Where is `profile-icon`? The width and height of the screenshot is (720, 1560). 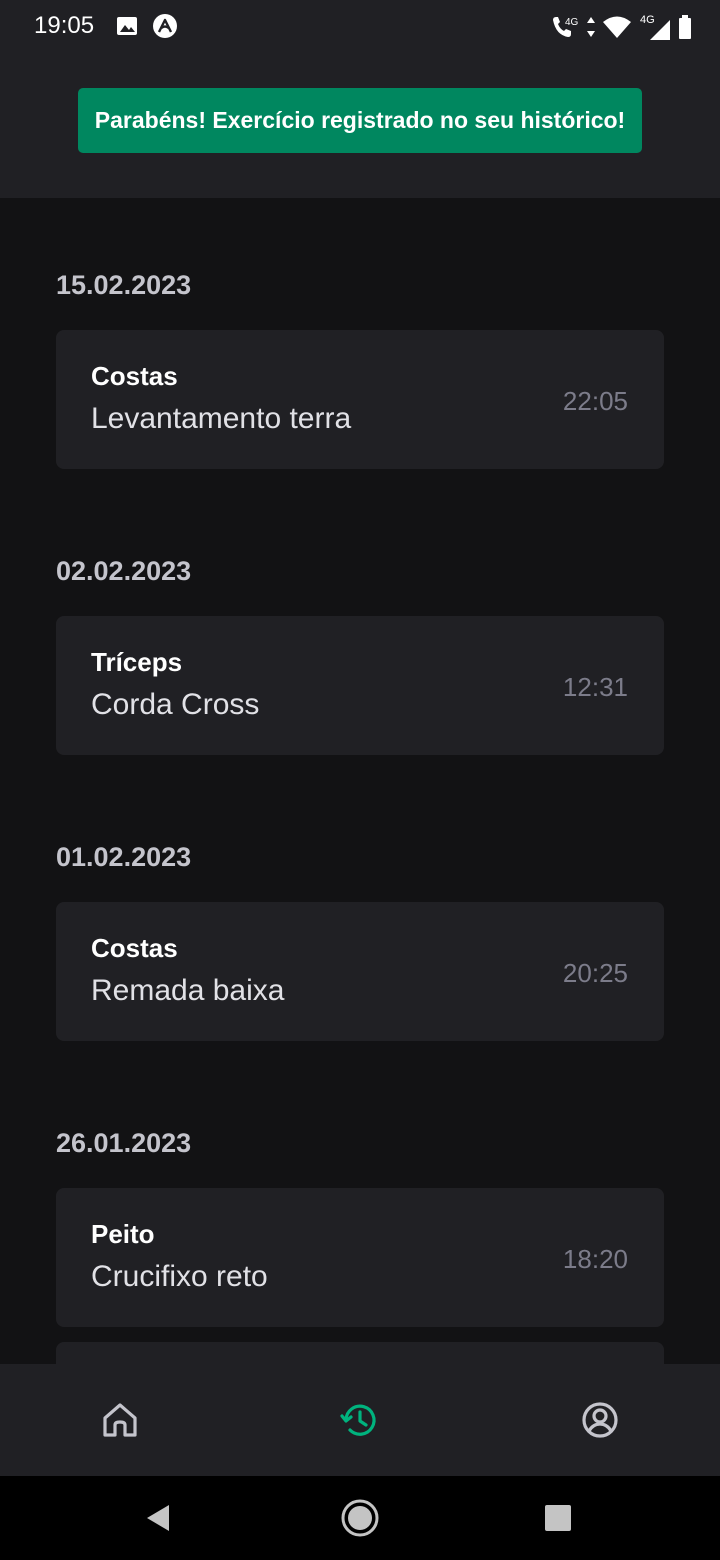
profile-icon is located at coordinates (600, 1420).